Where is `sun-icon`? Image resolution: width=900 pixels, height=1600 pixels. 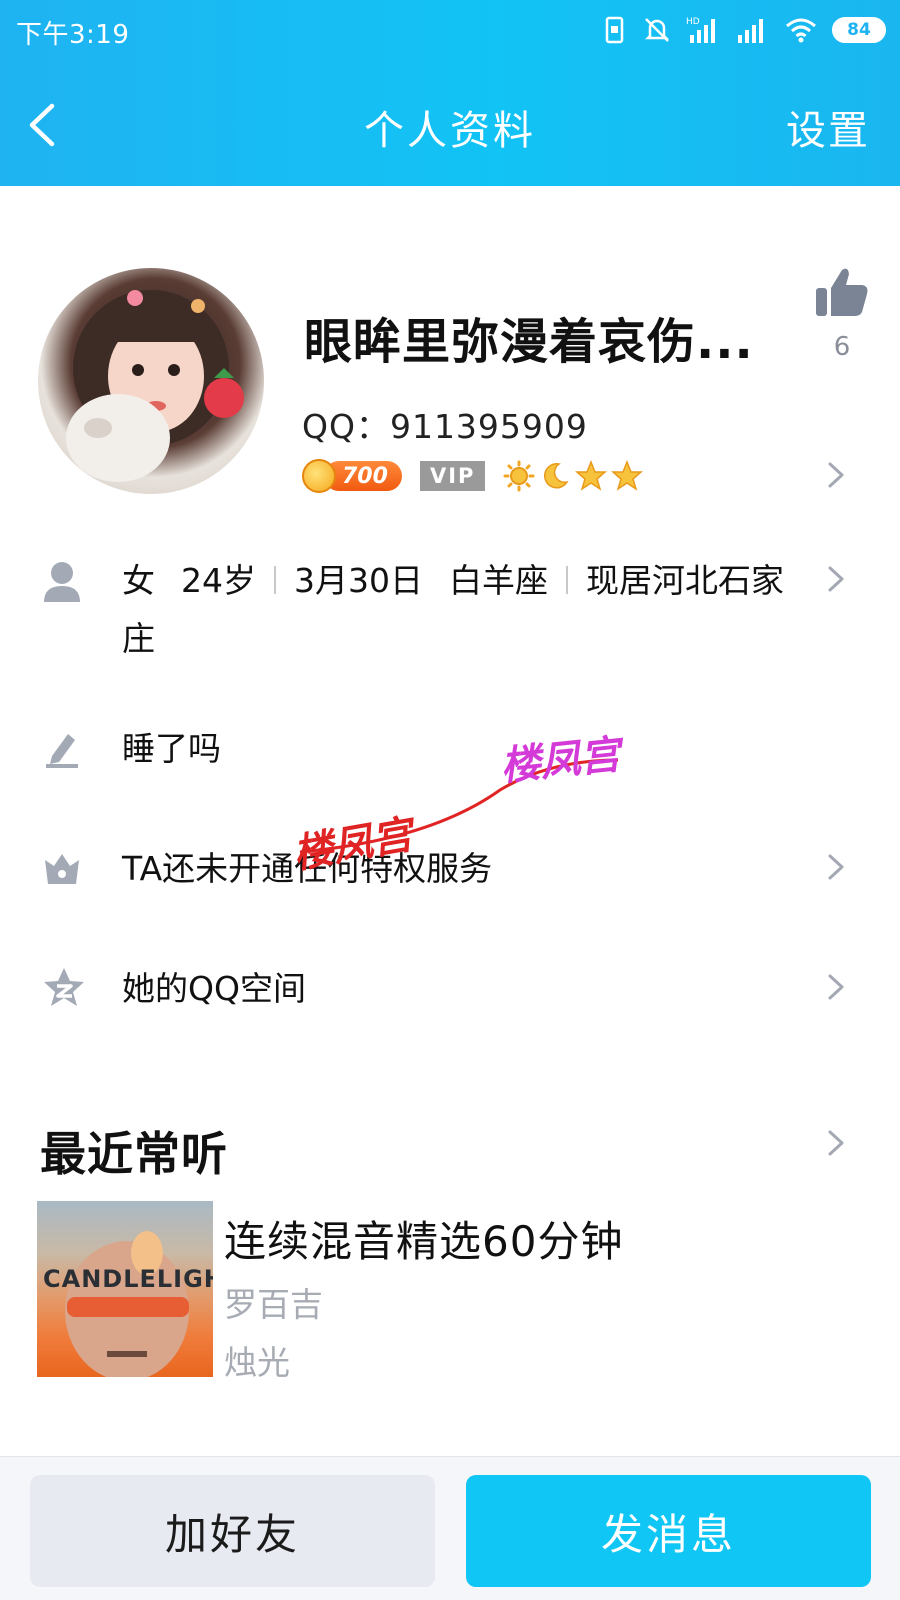
sun-icon is located at coordinates (519, 476).